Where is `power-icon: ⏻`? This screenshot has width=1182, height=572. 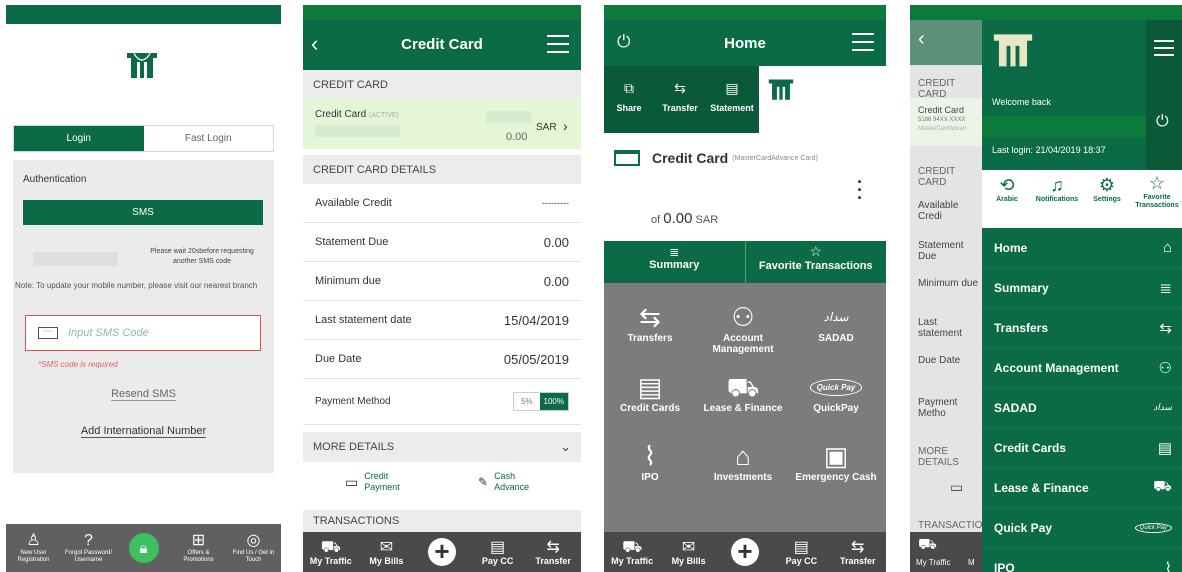
power-icon: ⏻ is located at coordinates (1162, 122).